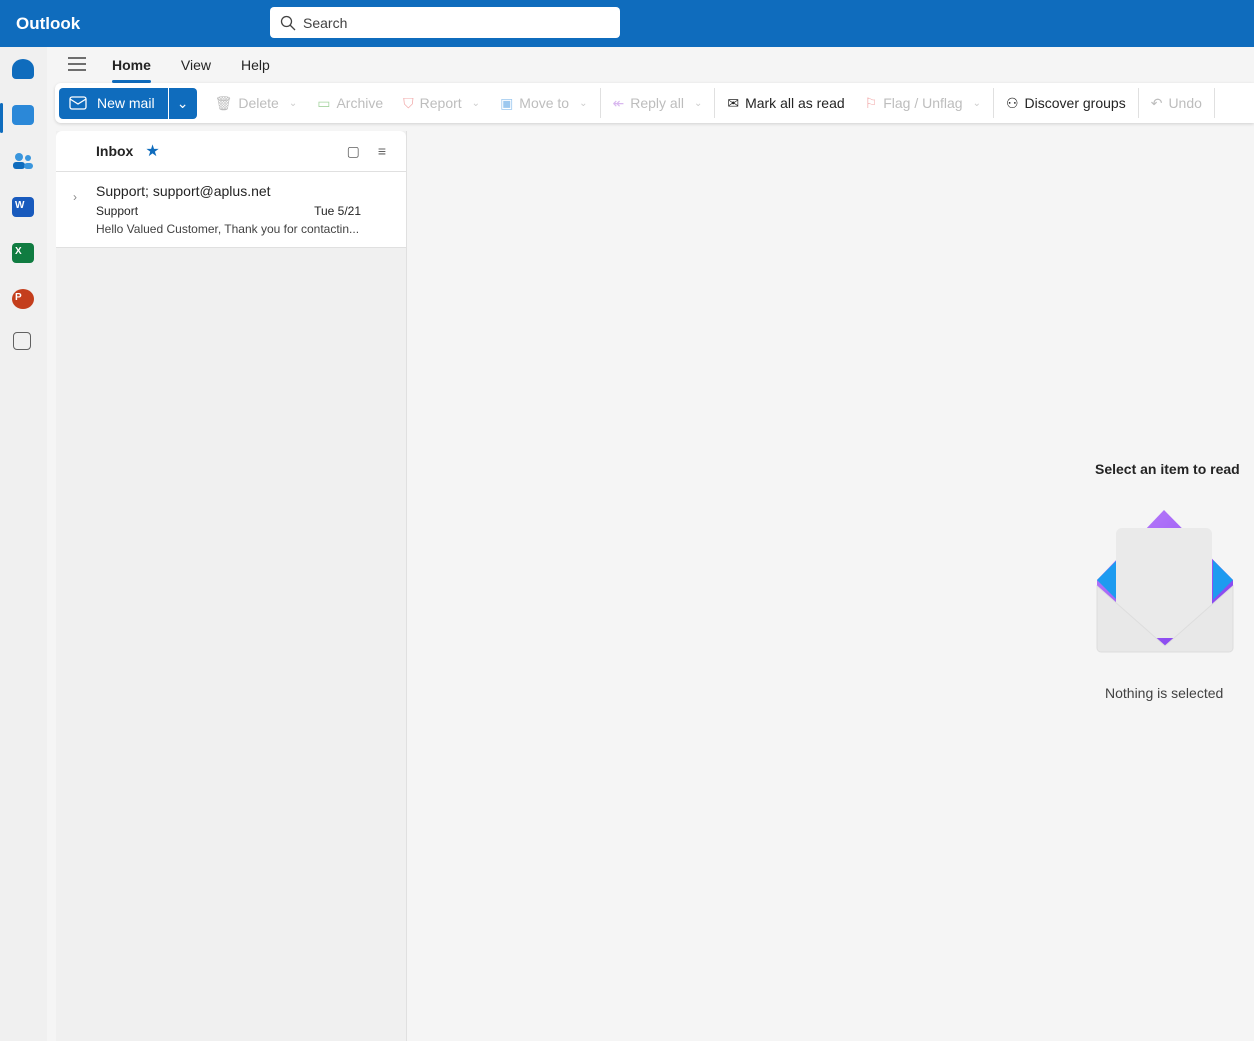 The width and height of the screenshot is (1254, 1041). I want to click on search-icon, so click(288, 22).